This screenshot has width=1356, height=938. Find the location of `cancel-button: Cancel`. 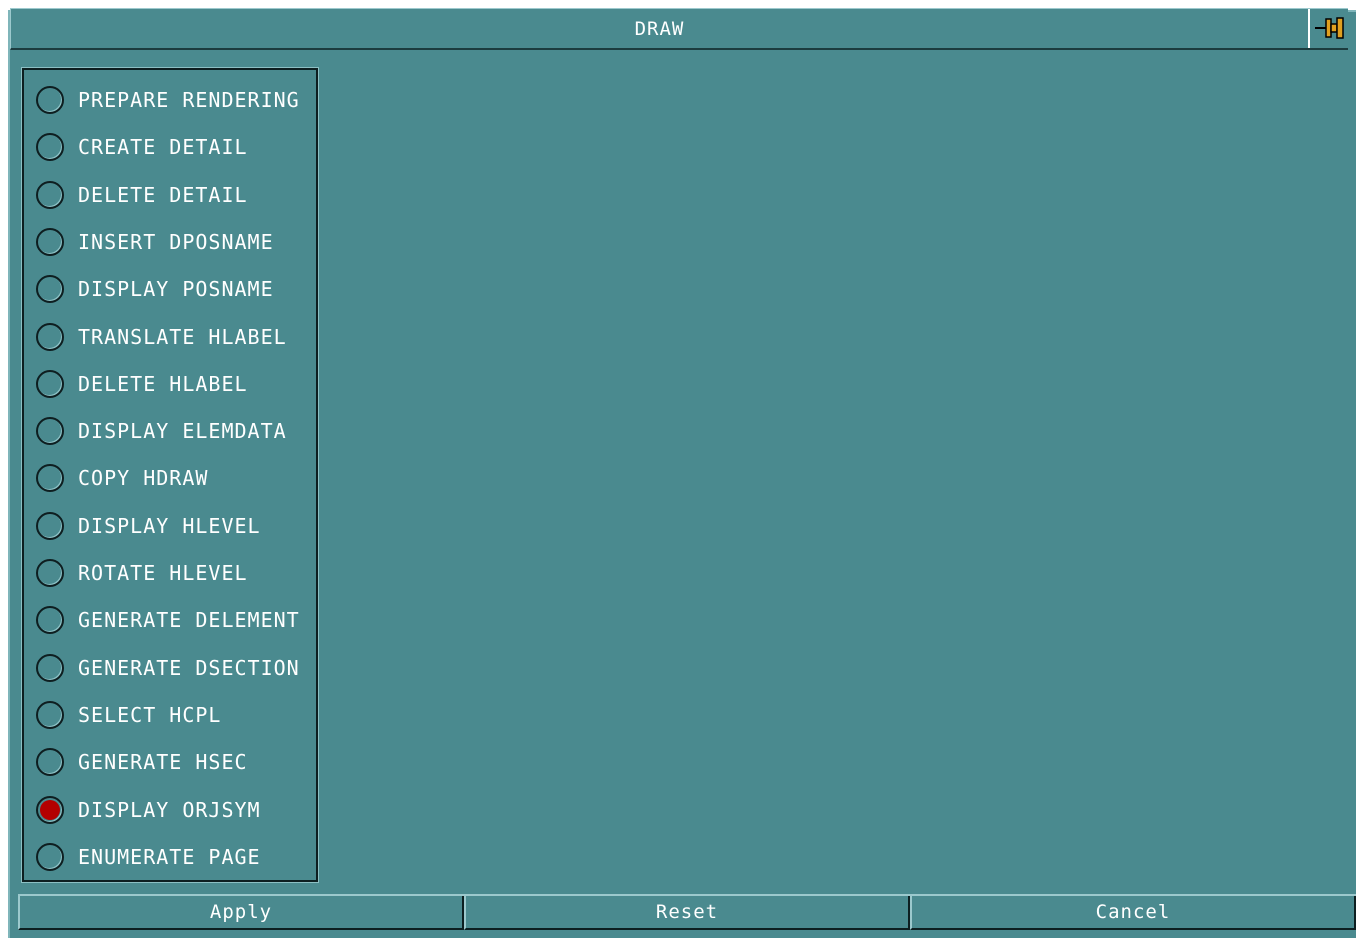

cancel-button: Cancel is located at coordinates (1133, 913).